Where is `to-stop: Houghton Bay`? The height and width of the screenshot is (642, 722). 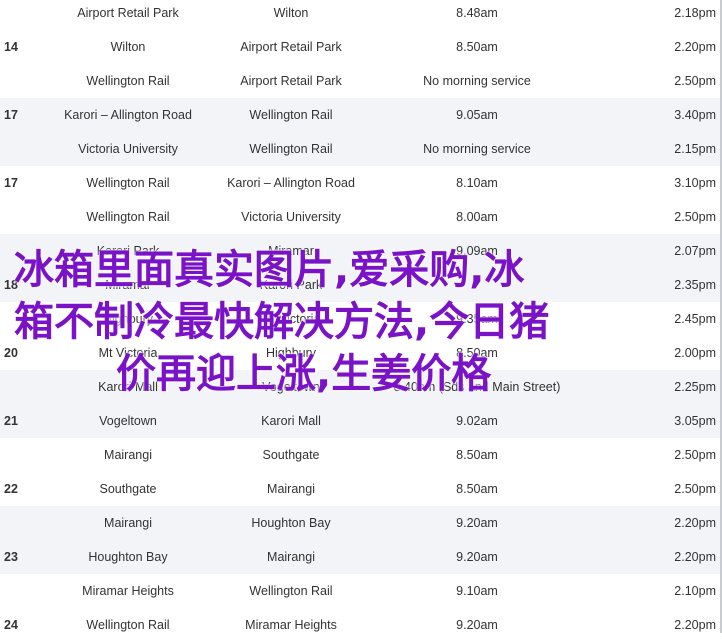
to-stop: Houghton Bay is located at coordinates (291, 523).